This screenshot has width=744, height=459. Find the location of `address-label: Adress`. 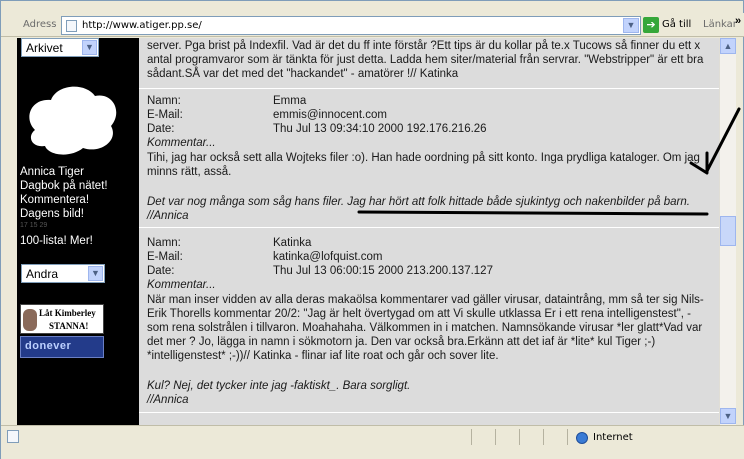

address-label: Adress is located at coordinates (40, 24).